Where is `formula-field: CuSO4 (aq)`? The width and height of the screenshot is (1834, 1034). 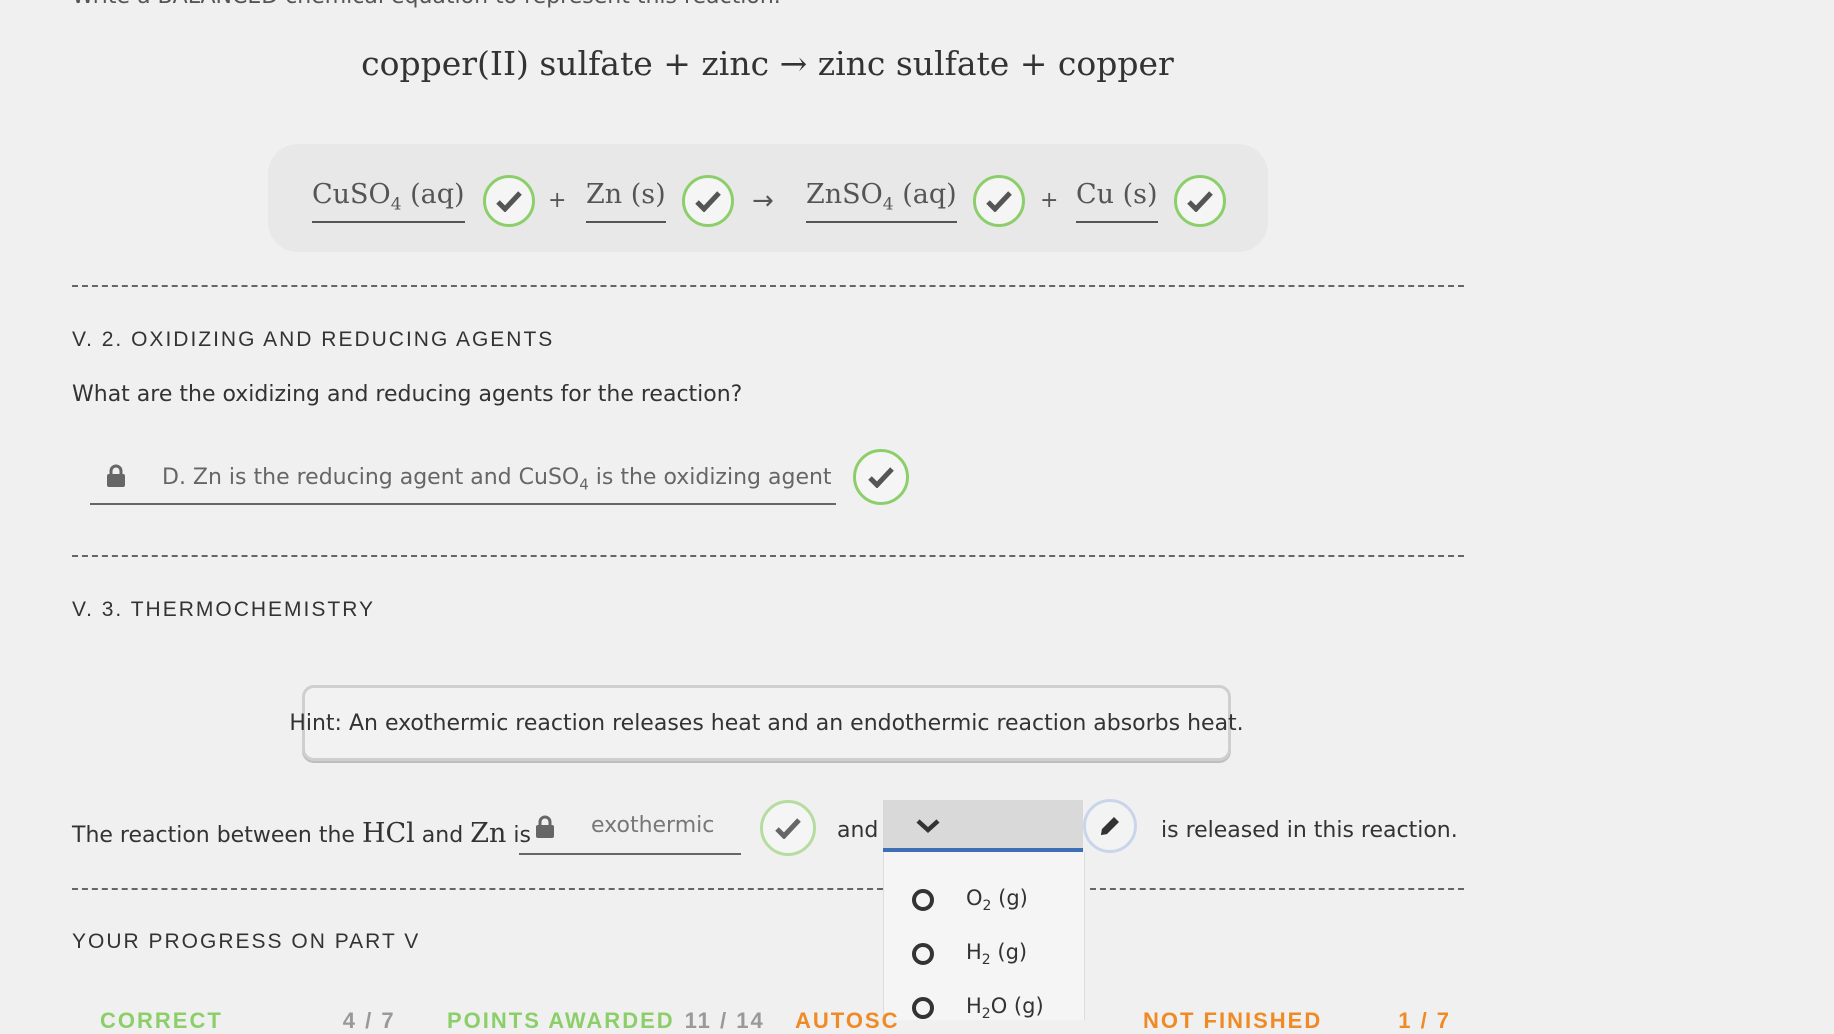 formula-field: CuSO4 (aq) is located at coordinates (388, 201).